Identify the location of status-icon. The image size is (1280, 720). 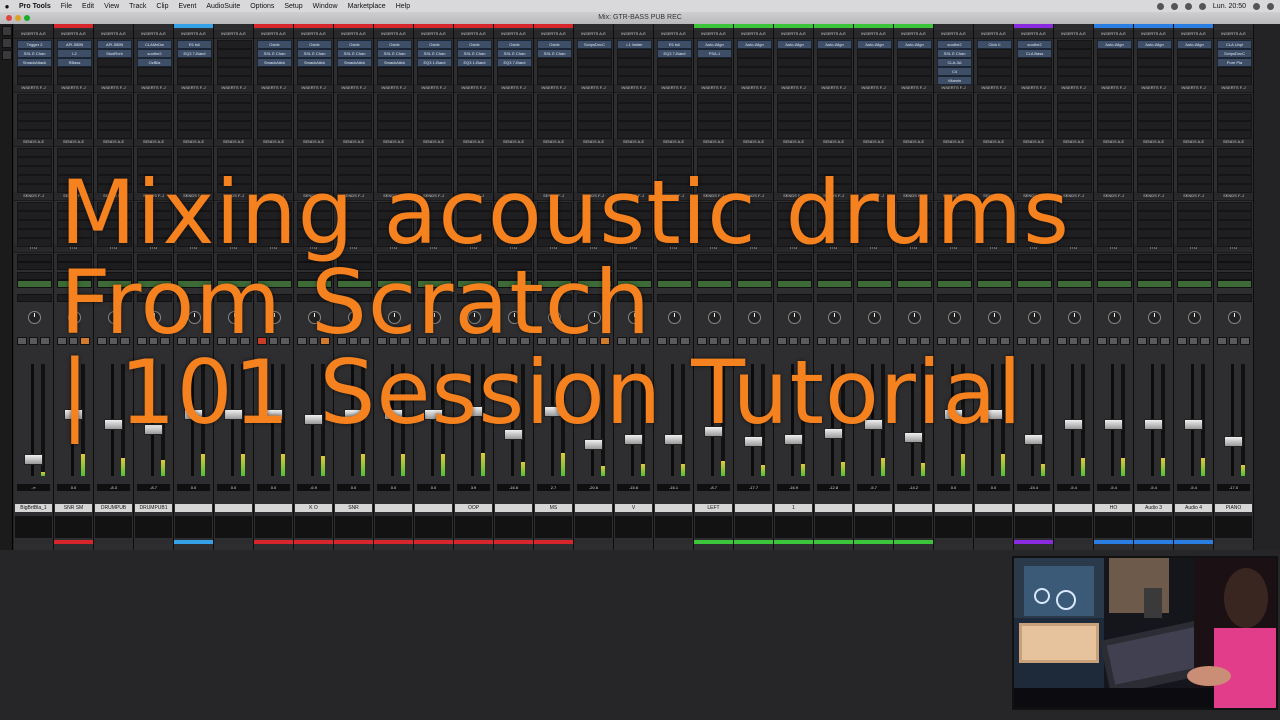
(1160, 6).